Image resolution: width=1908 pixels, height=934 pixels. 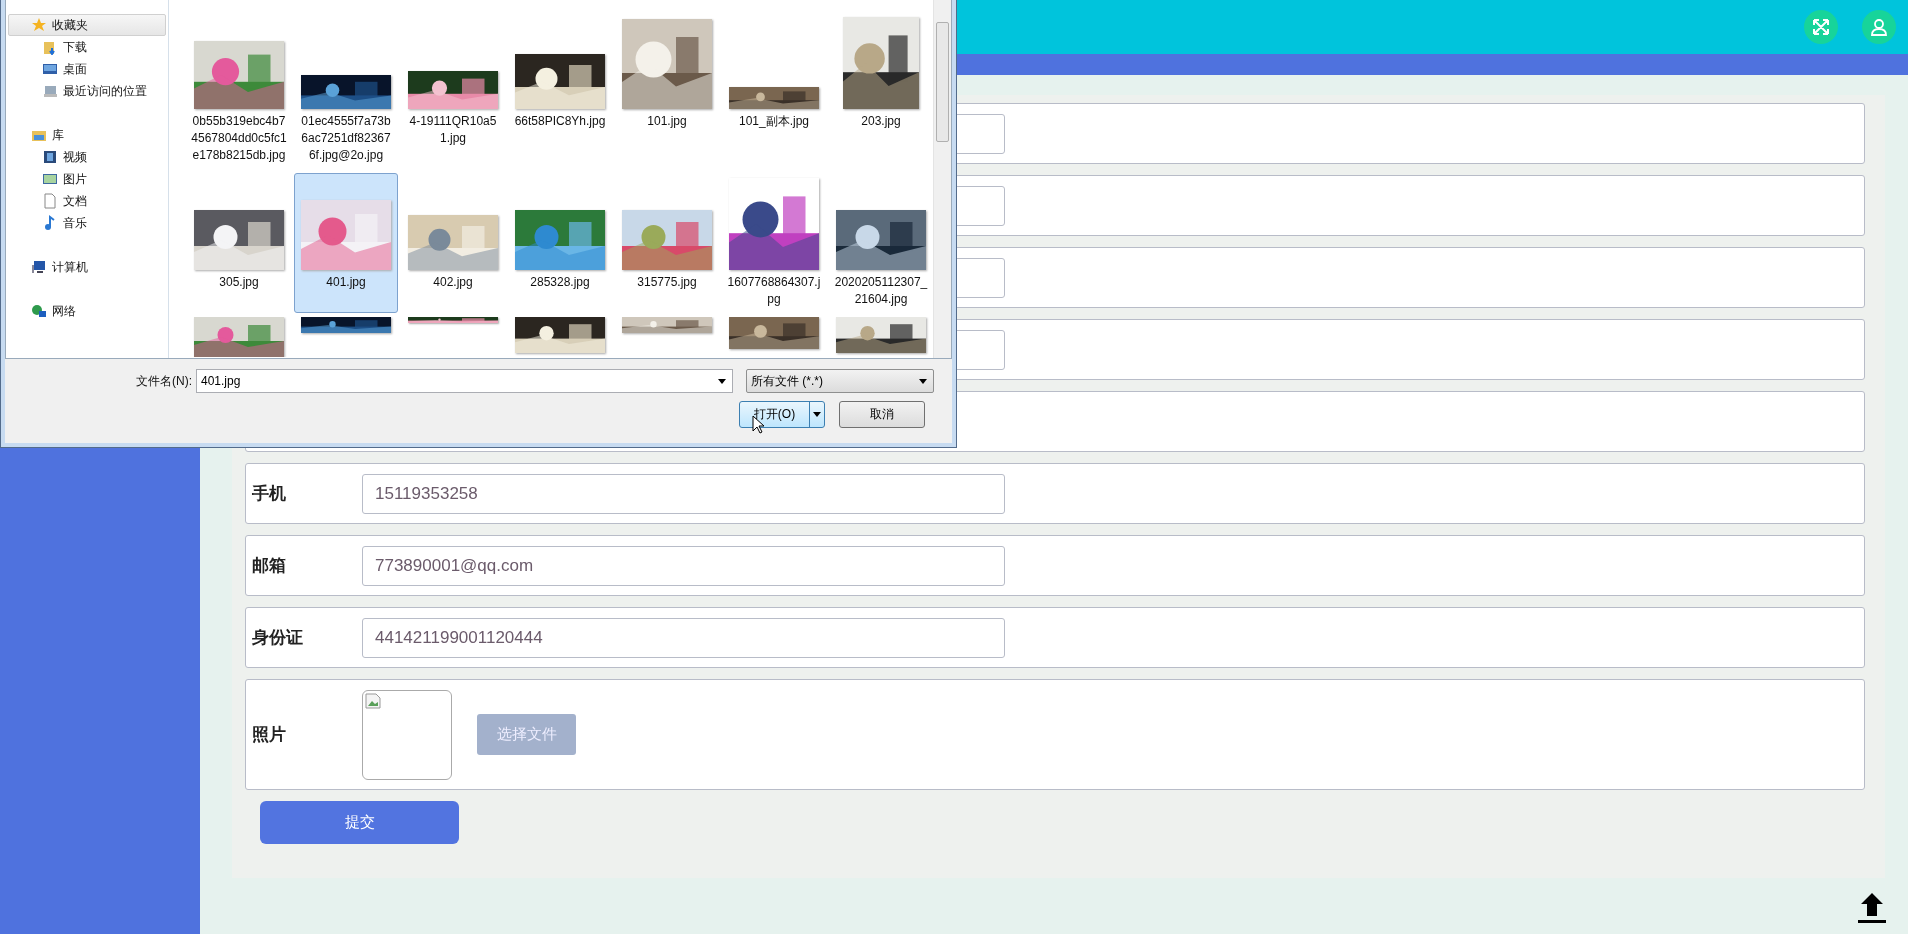 What do you see at coordinates (50, 47) in the screenshot?
I see `folder-icon` at bounding box center [50, 47].